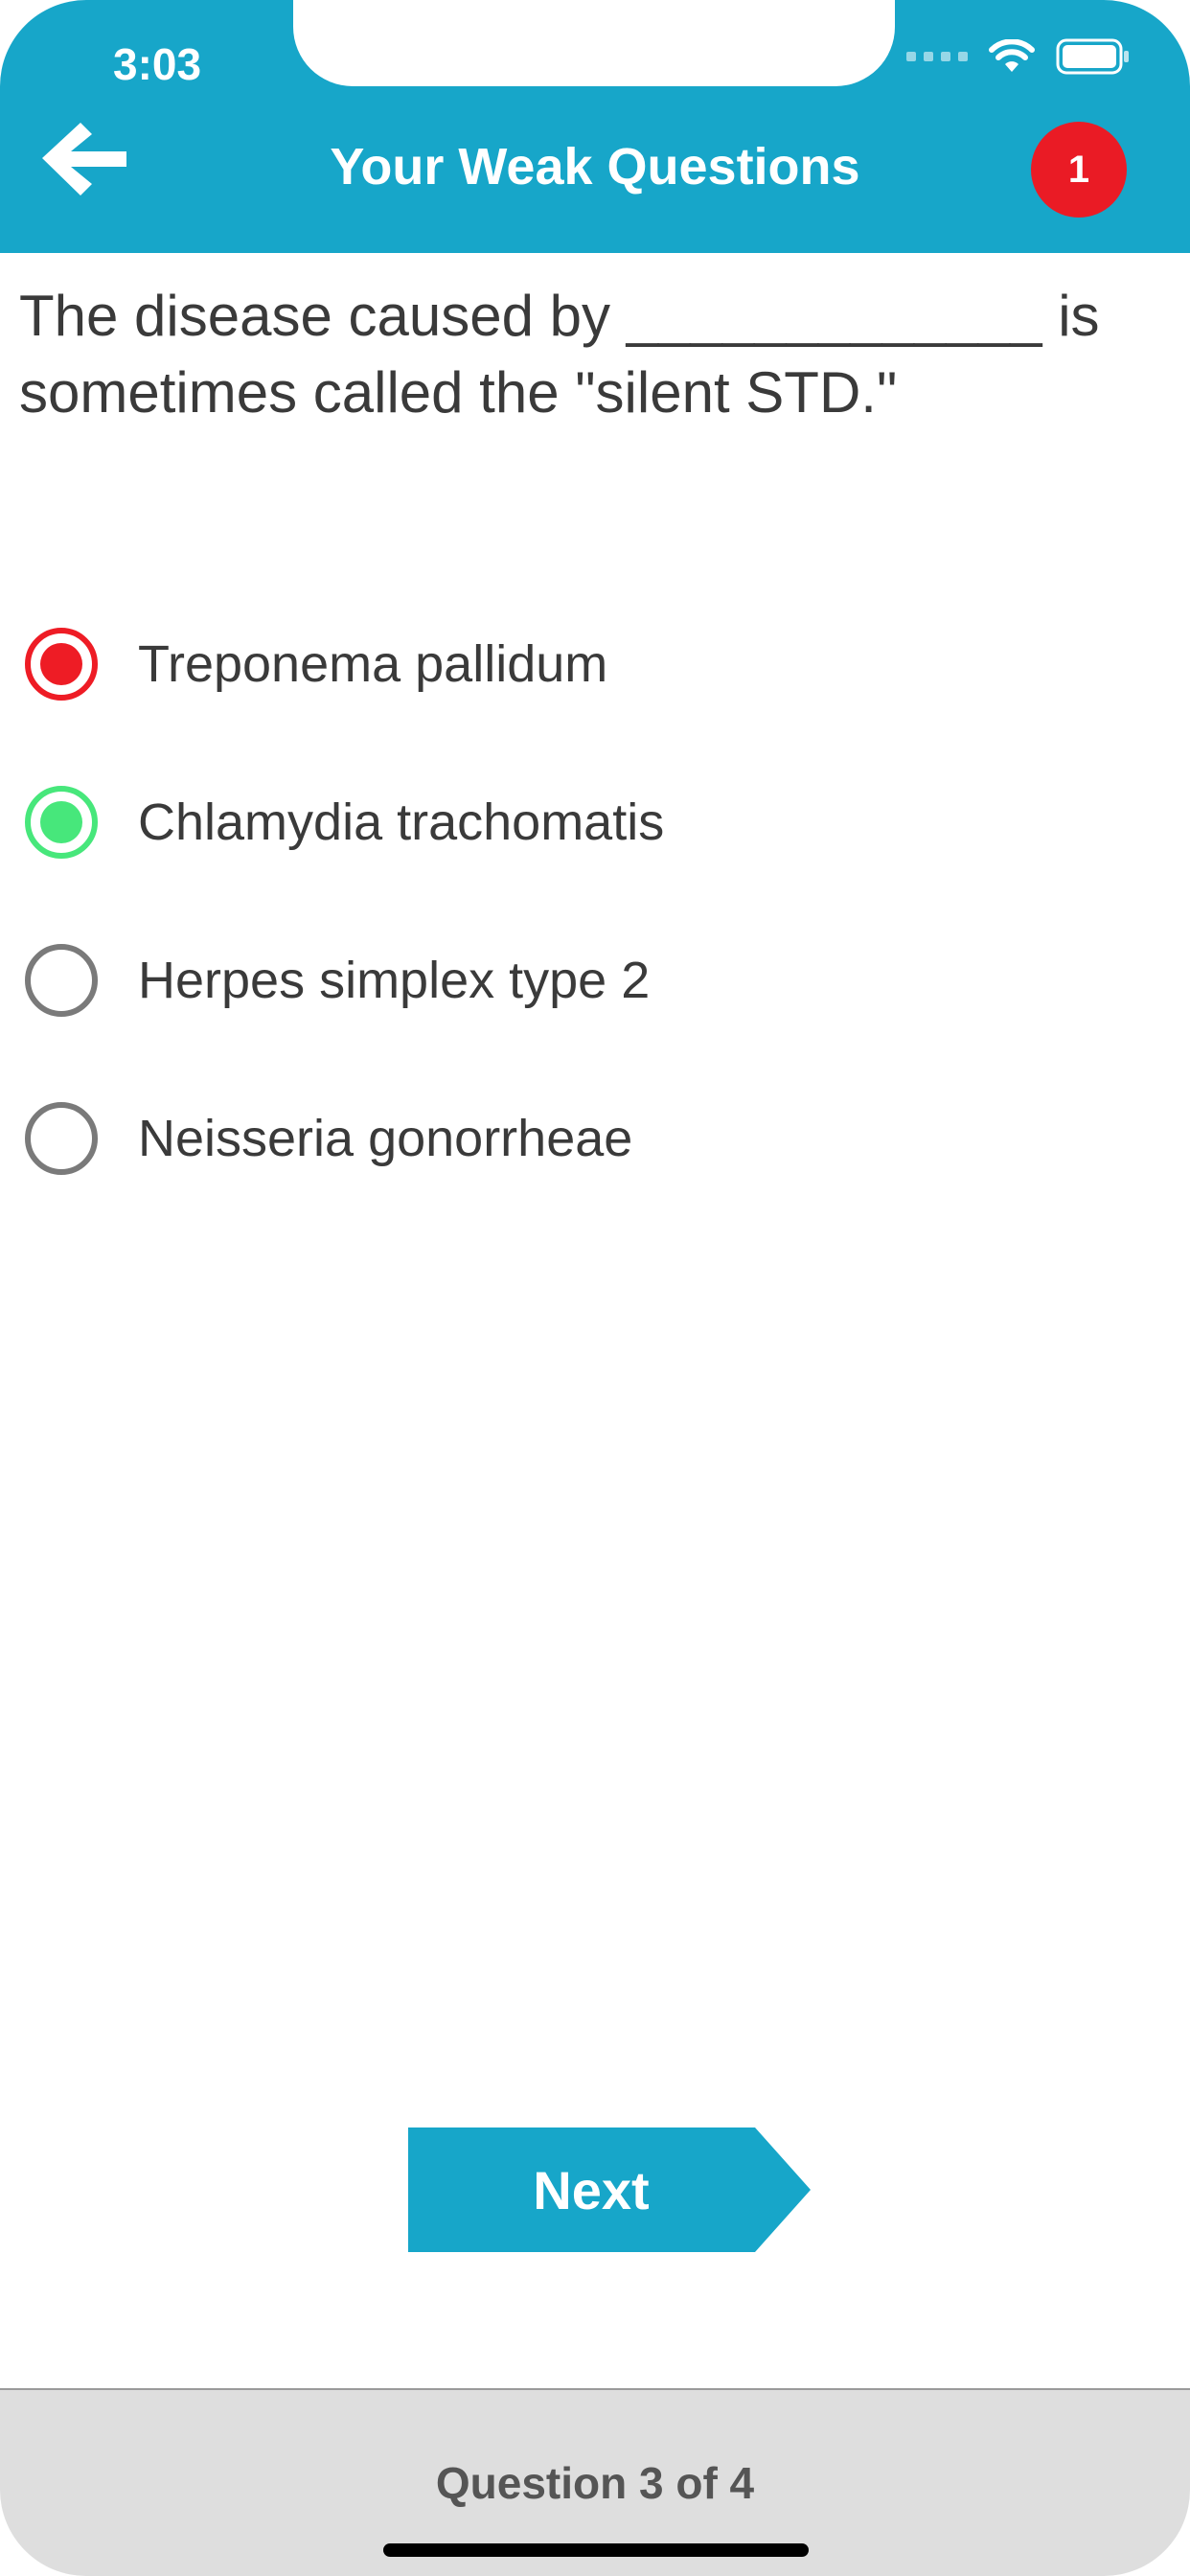  Describe the element at coordinates (1079, 170) in the screenshot. I see `weak-count-badge: 1` at that location.